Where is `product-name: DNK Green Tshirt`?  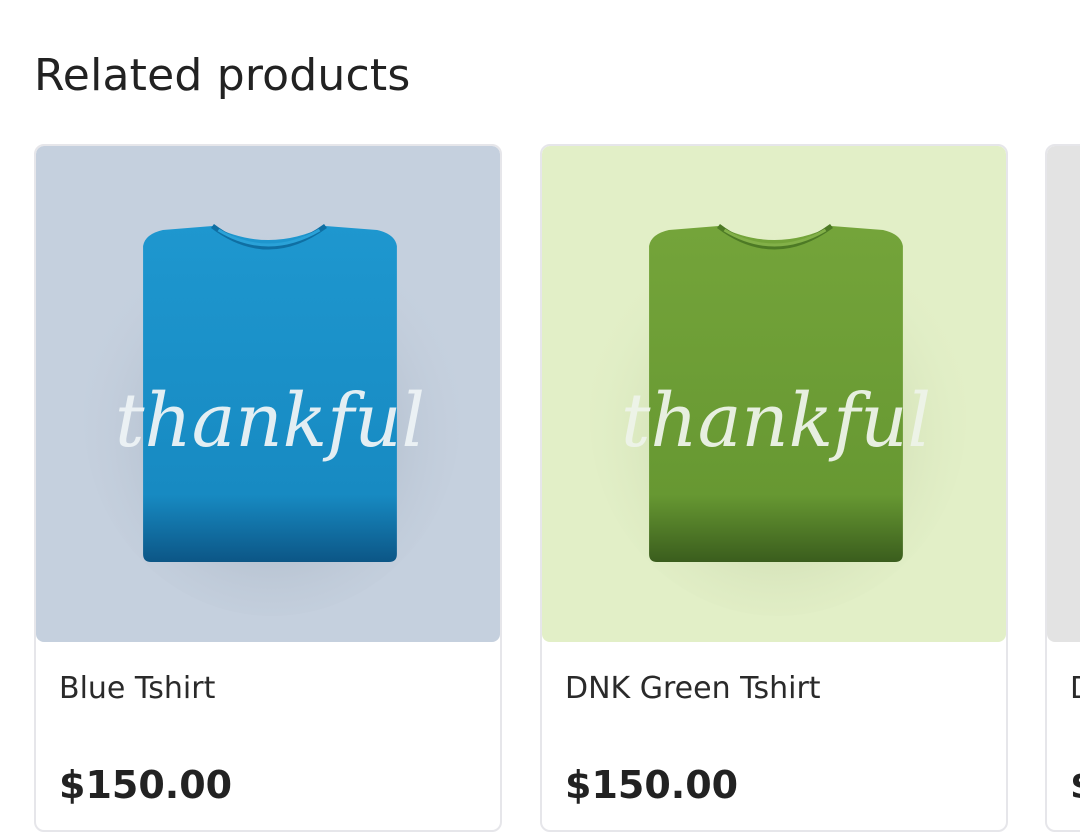
product-name: DNK Green Tshirt is located at coordinates (693, 689).